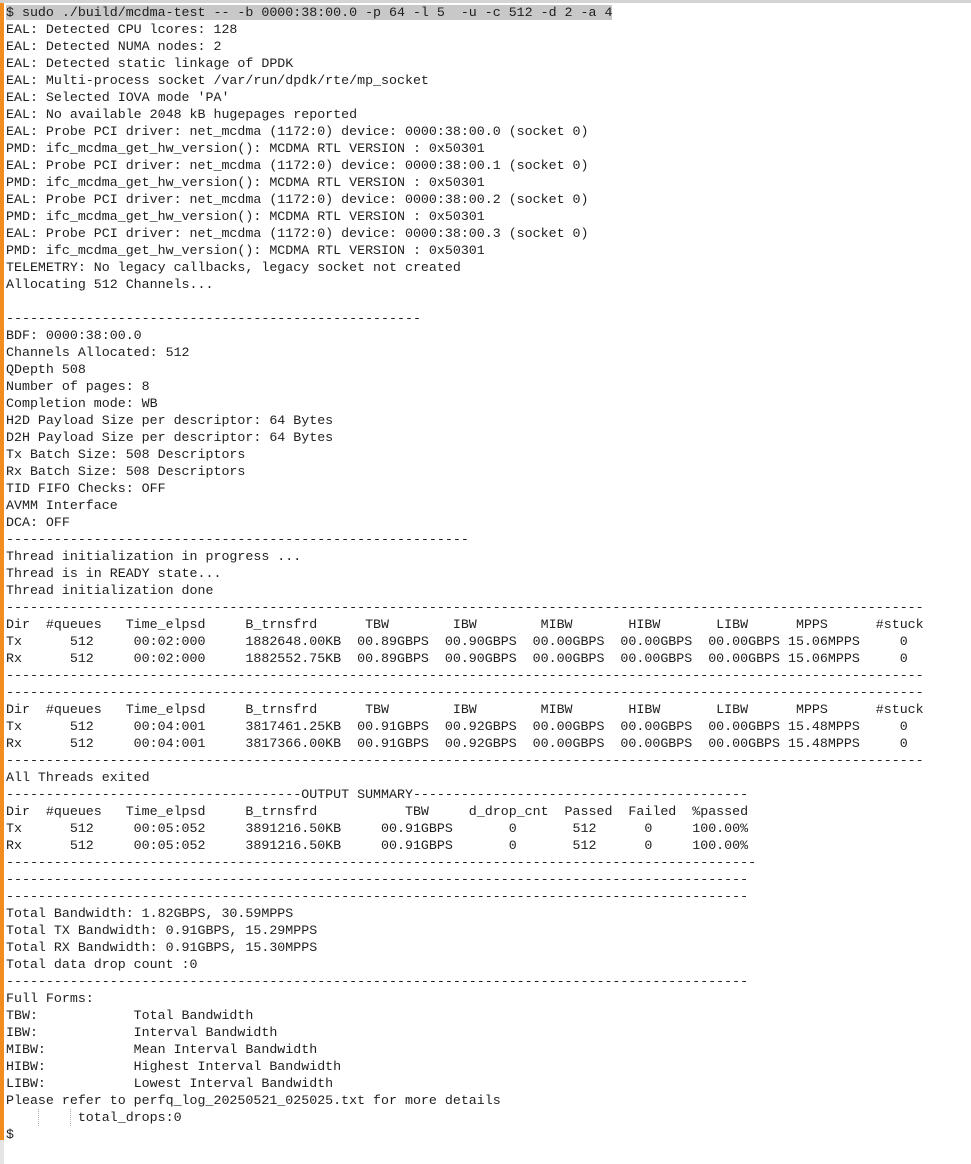 The image size is (971, 1164). I want to click on terminal-line: Total RX Bandwidth: 0.91GBPS, 15.30MPPS, so click(162, 947).